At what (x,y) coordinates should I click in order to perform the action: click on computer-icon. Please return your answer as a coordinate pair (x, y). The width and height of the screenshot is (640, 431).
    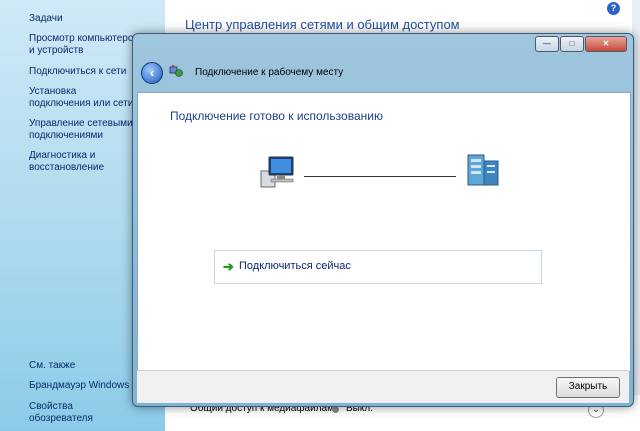
    Looking at the image, I should click on (277, 172).